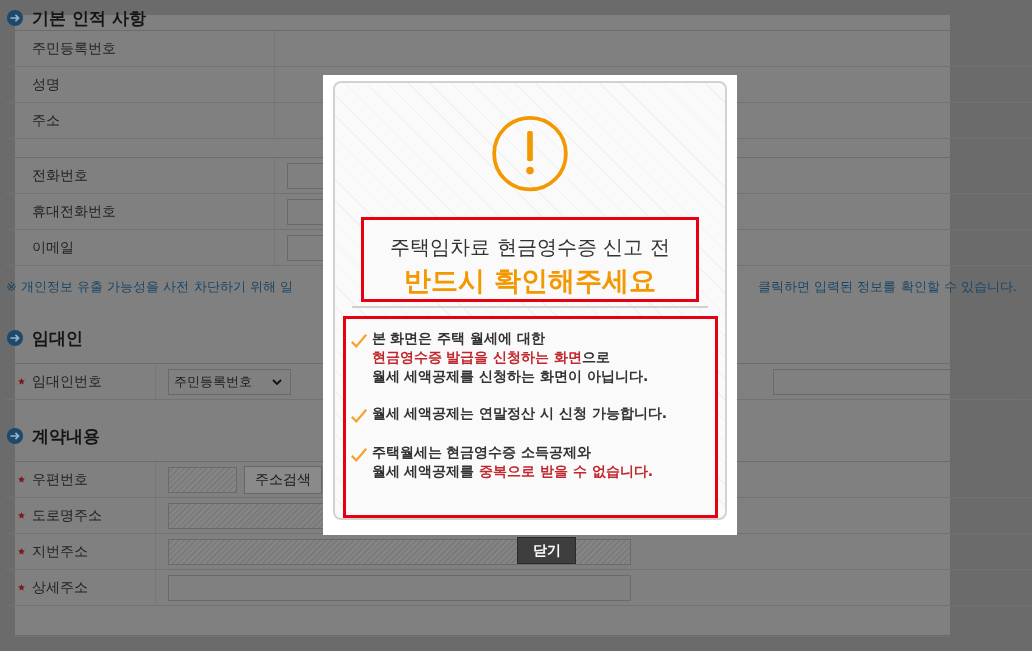 This screenshot has height=651, width=1032. Describe the element at coordinates (510, 358) in the screenshot. I see `notice-item: 본 화면은 주택 월세에 대한 현금영수증 발급을 신청하는 화면으로 월세 세액공제를 신청하는 화면이 아닙니다.` at that location.